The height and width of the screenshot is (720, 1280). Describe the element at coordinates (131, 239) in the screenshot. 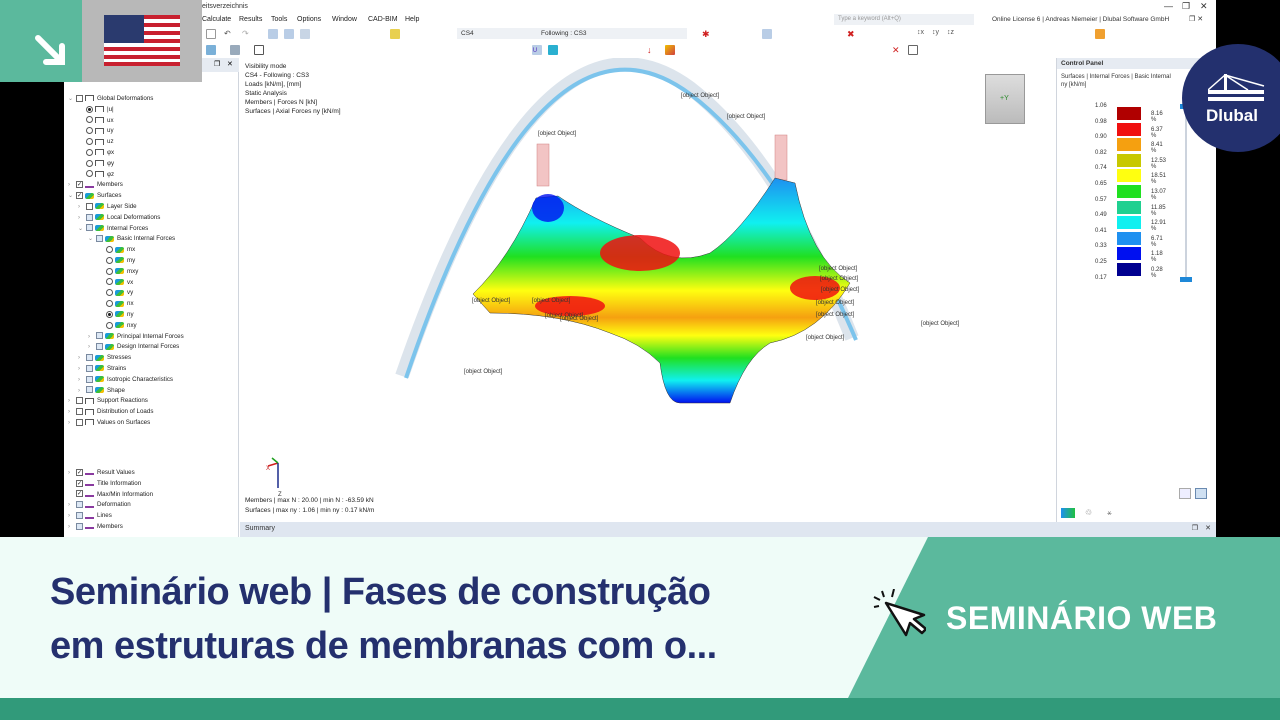

I see `tree-item: ⌄ Basic Internal Forces` at that location.